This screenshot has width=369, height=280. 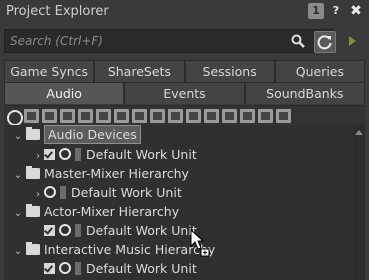 What do you see at coordinates (85, 115) in the screenshot?
I see `bus-tool-icon` at bounding box center [85, 115].